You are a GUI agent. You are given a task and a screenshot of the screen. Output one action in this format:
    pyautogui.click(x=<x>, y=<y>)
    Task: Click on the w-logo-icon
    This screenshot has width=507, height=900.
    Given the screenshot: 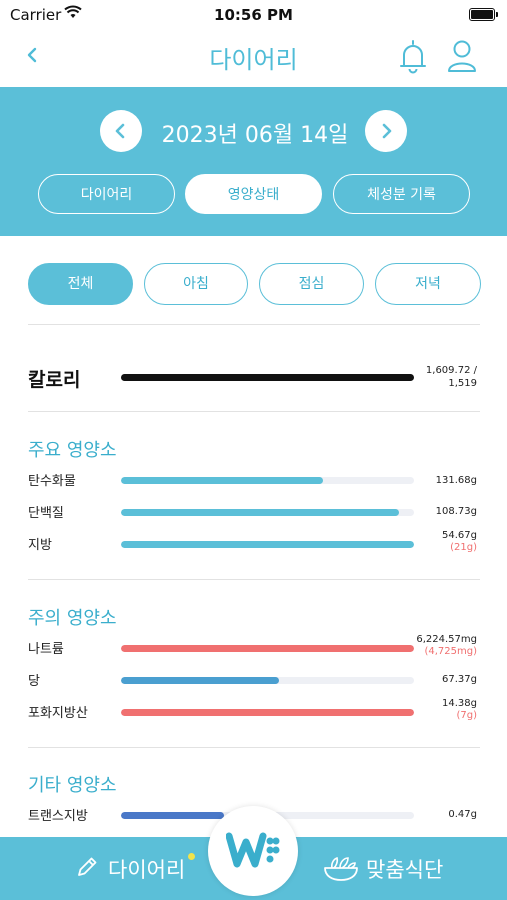 What is the action you would take?
    pyautogui.click(x=253, y=850)
    